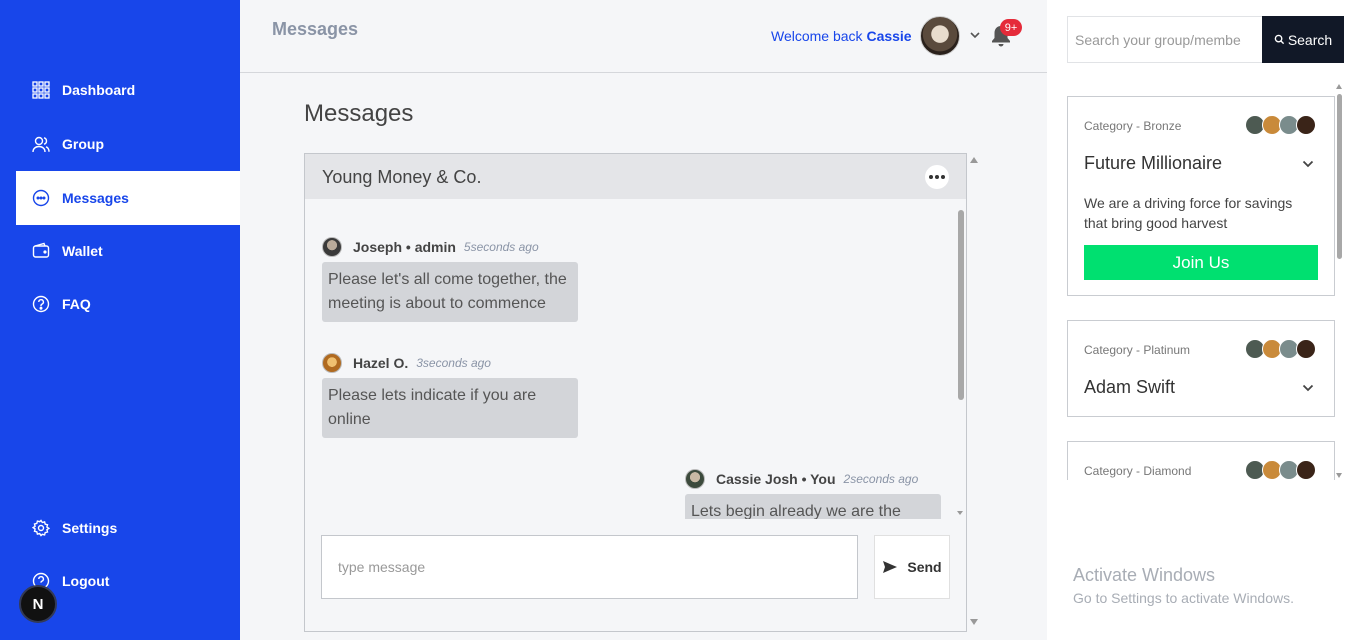 The height and width of the screenshot is (640, 1363). Describe the element at coordinates (1144, 575) in the screenshot. I see `activate-windows-title: Activate Windows` at that location.